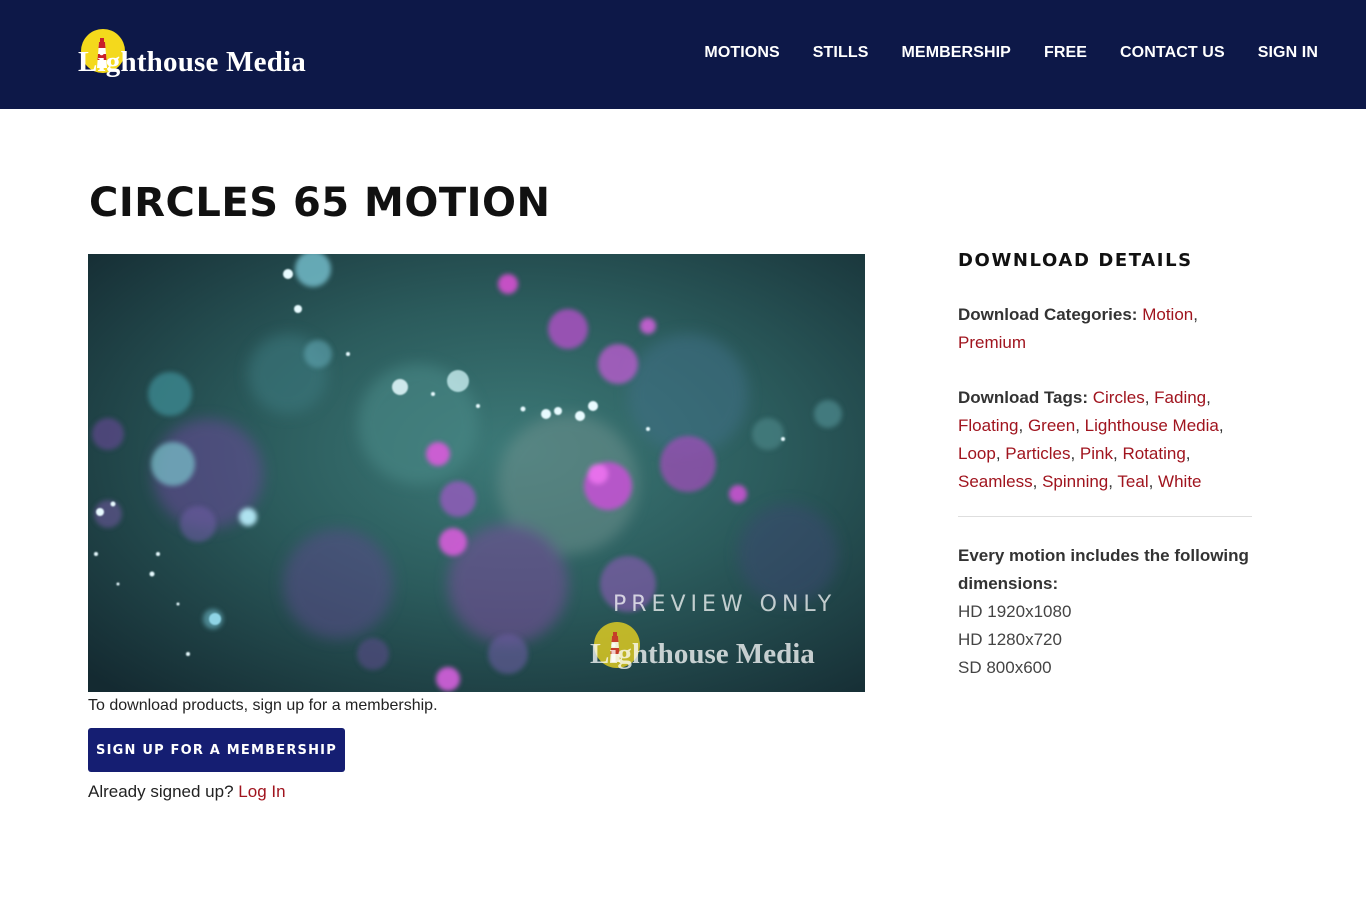 The height and width of the screenshot is (900, 1366). What do you see at coordinates (1065, 53) in the screenshot?
I see `nav-free: FREE` at bounding box center [1065, 53].